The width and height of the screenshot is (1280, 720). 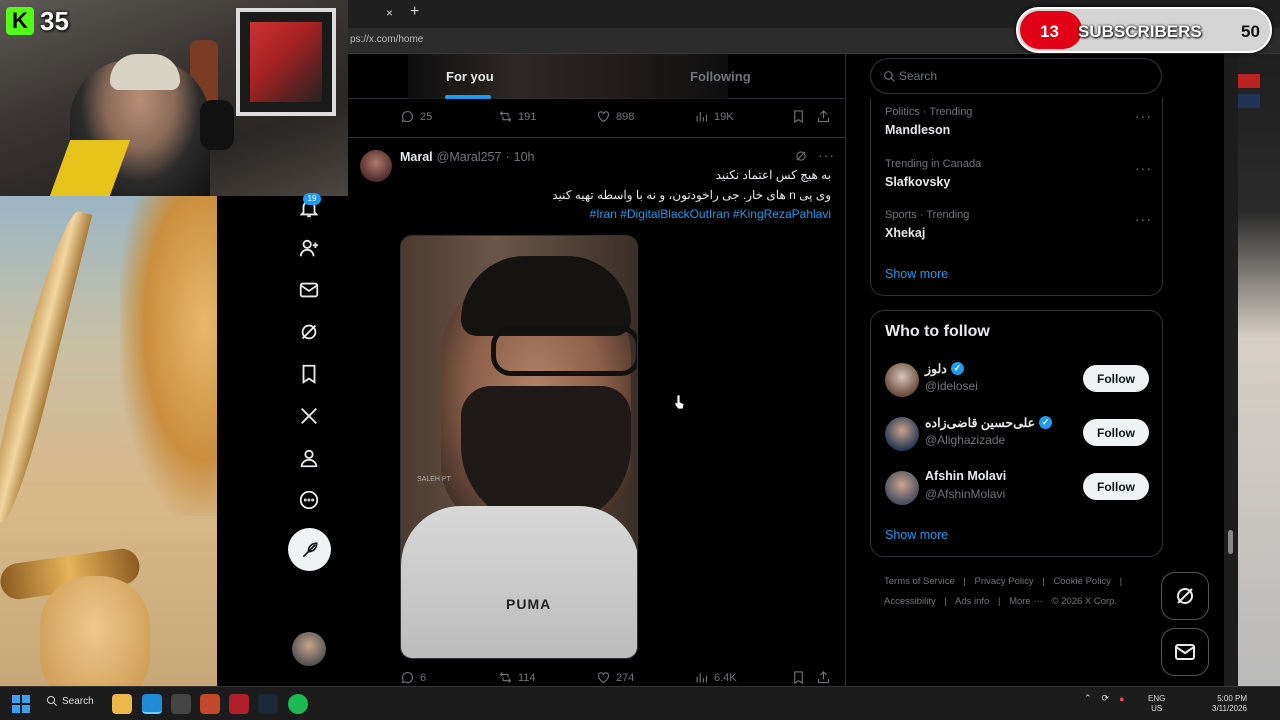 I want to click on cookie-link: Cookie Policy, so click(x=1082, y=581).